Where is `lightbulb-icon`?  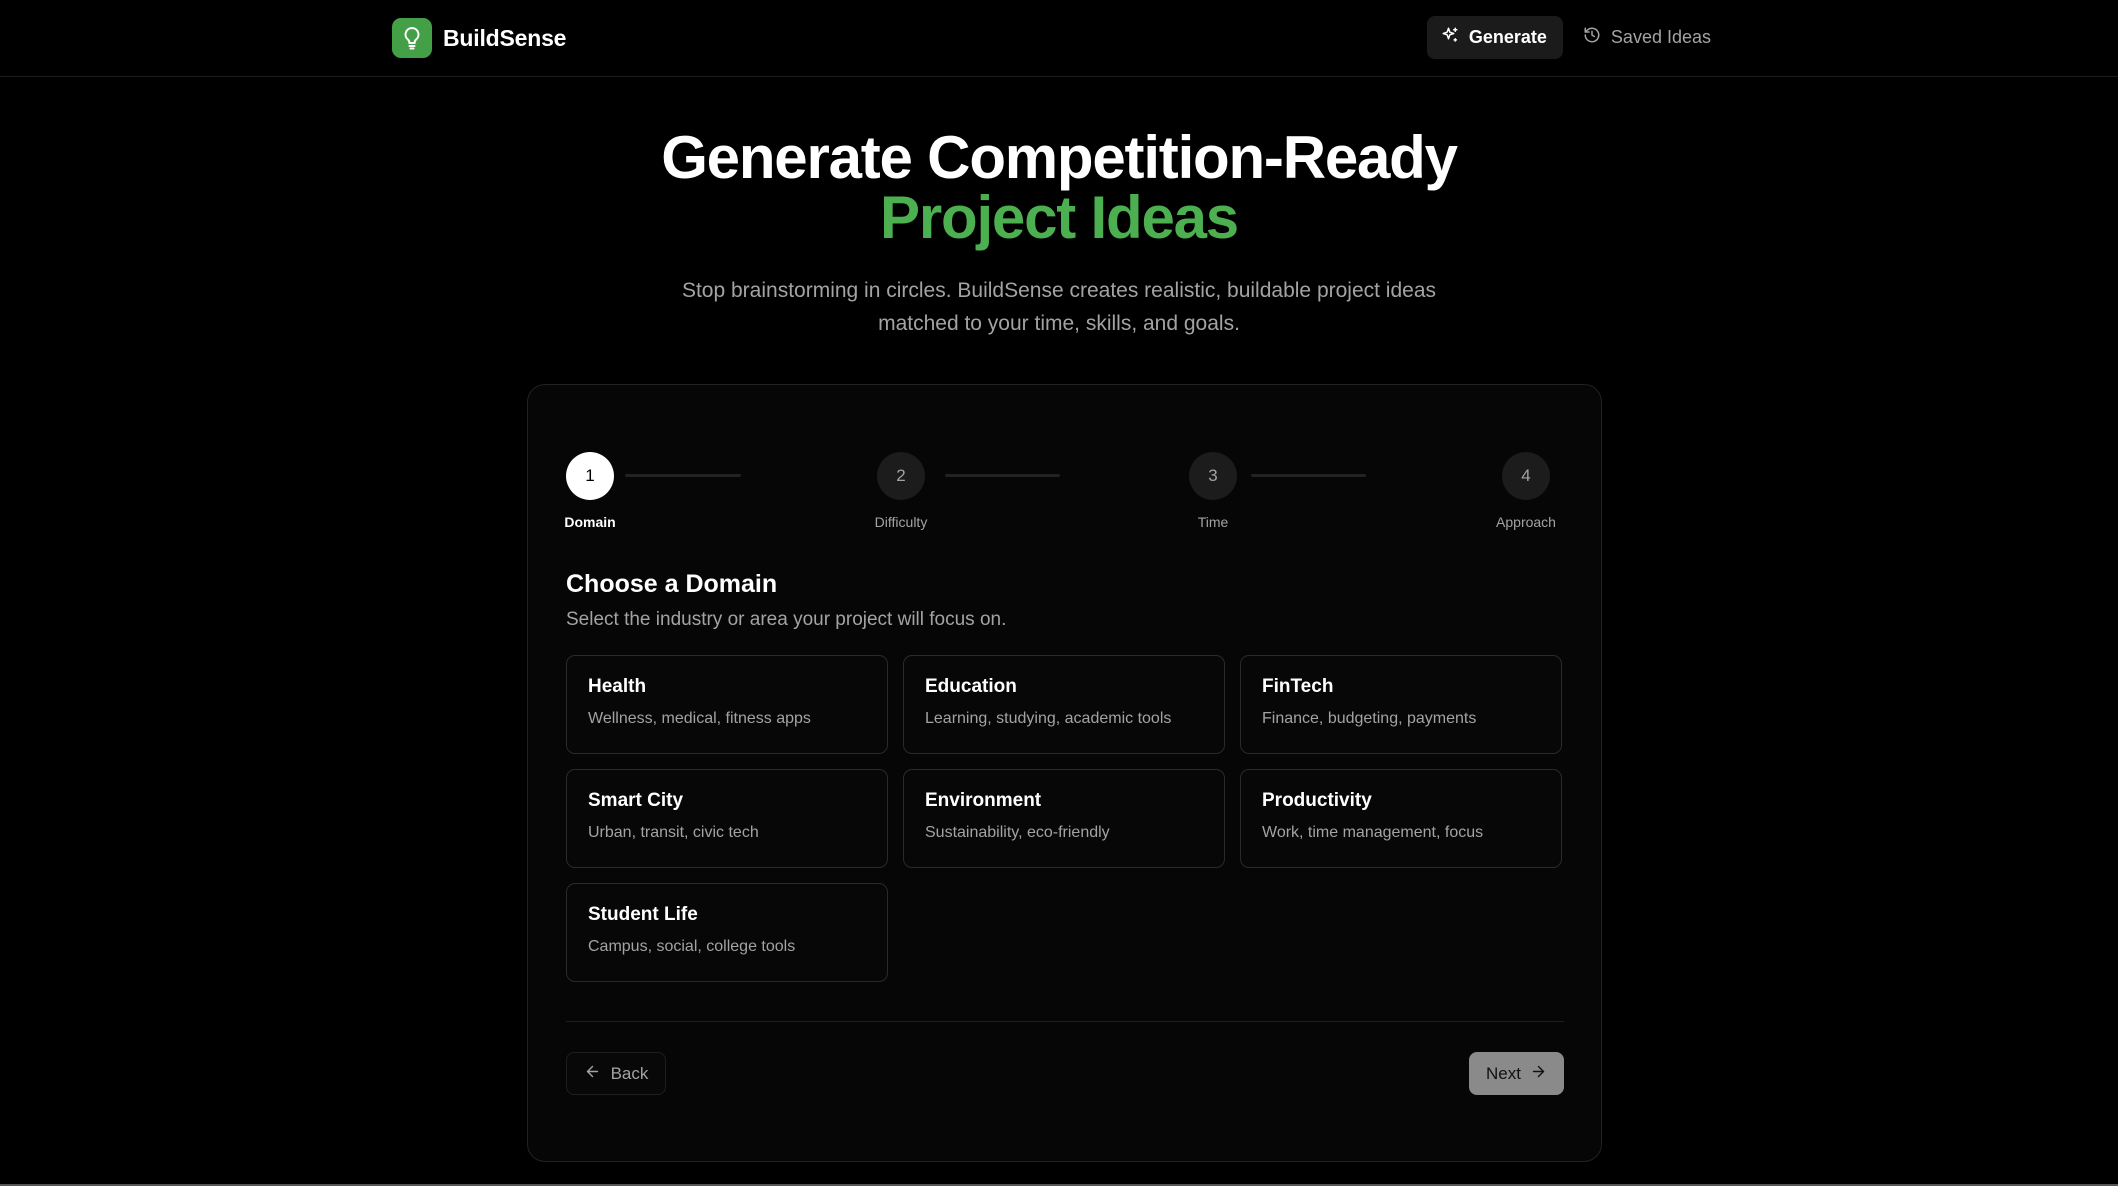 lightbulb-icon is located at coordinates (412, 38).